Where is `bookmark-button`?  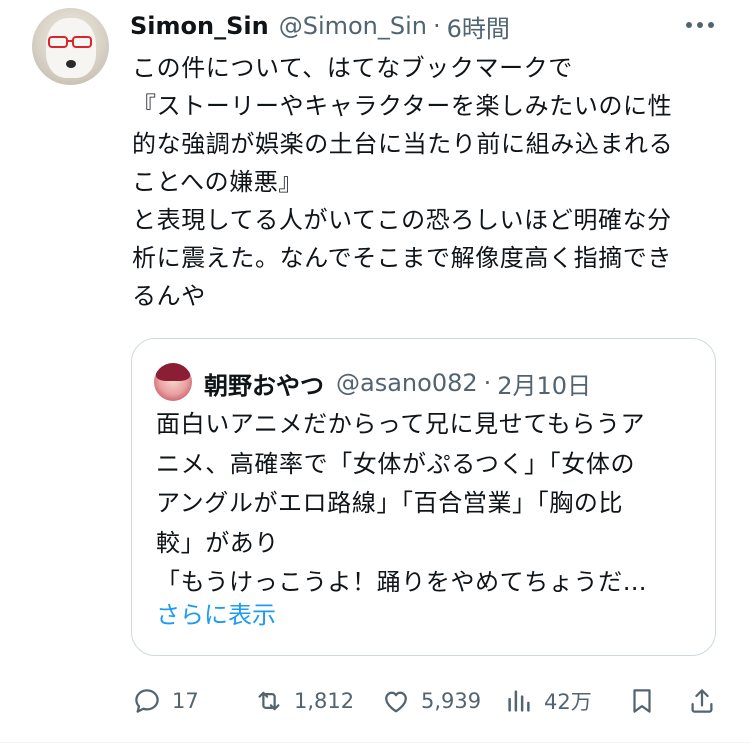
bookmark-button is located at coordinates (642, 701).